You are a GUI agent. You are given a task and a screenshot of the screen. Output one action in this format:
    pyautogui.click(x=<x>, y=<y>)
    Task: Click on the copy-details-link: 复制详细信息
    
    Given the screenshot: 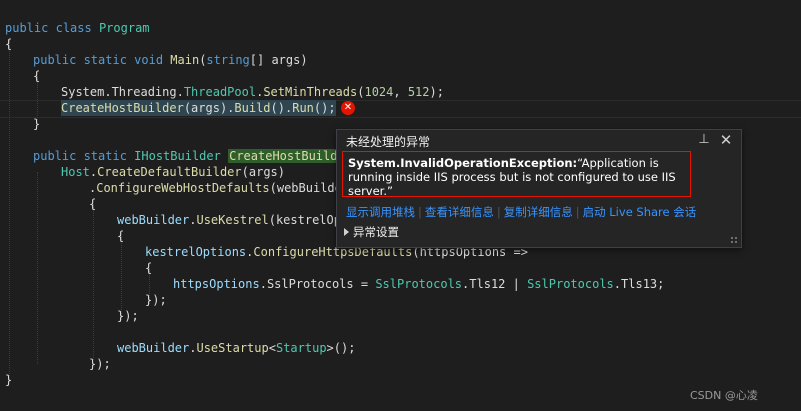 What is the action you would take?
    pyautogui.click(x=538, y=212)
    